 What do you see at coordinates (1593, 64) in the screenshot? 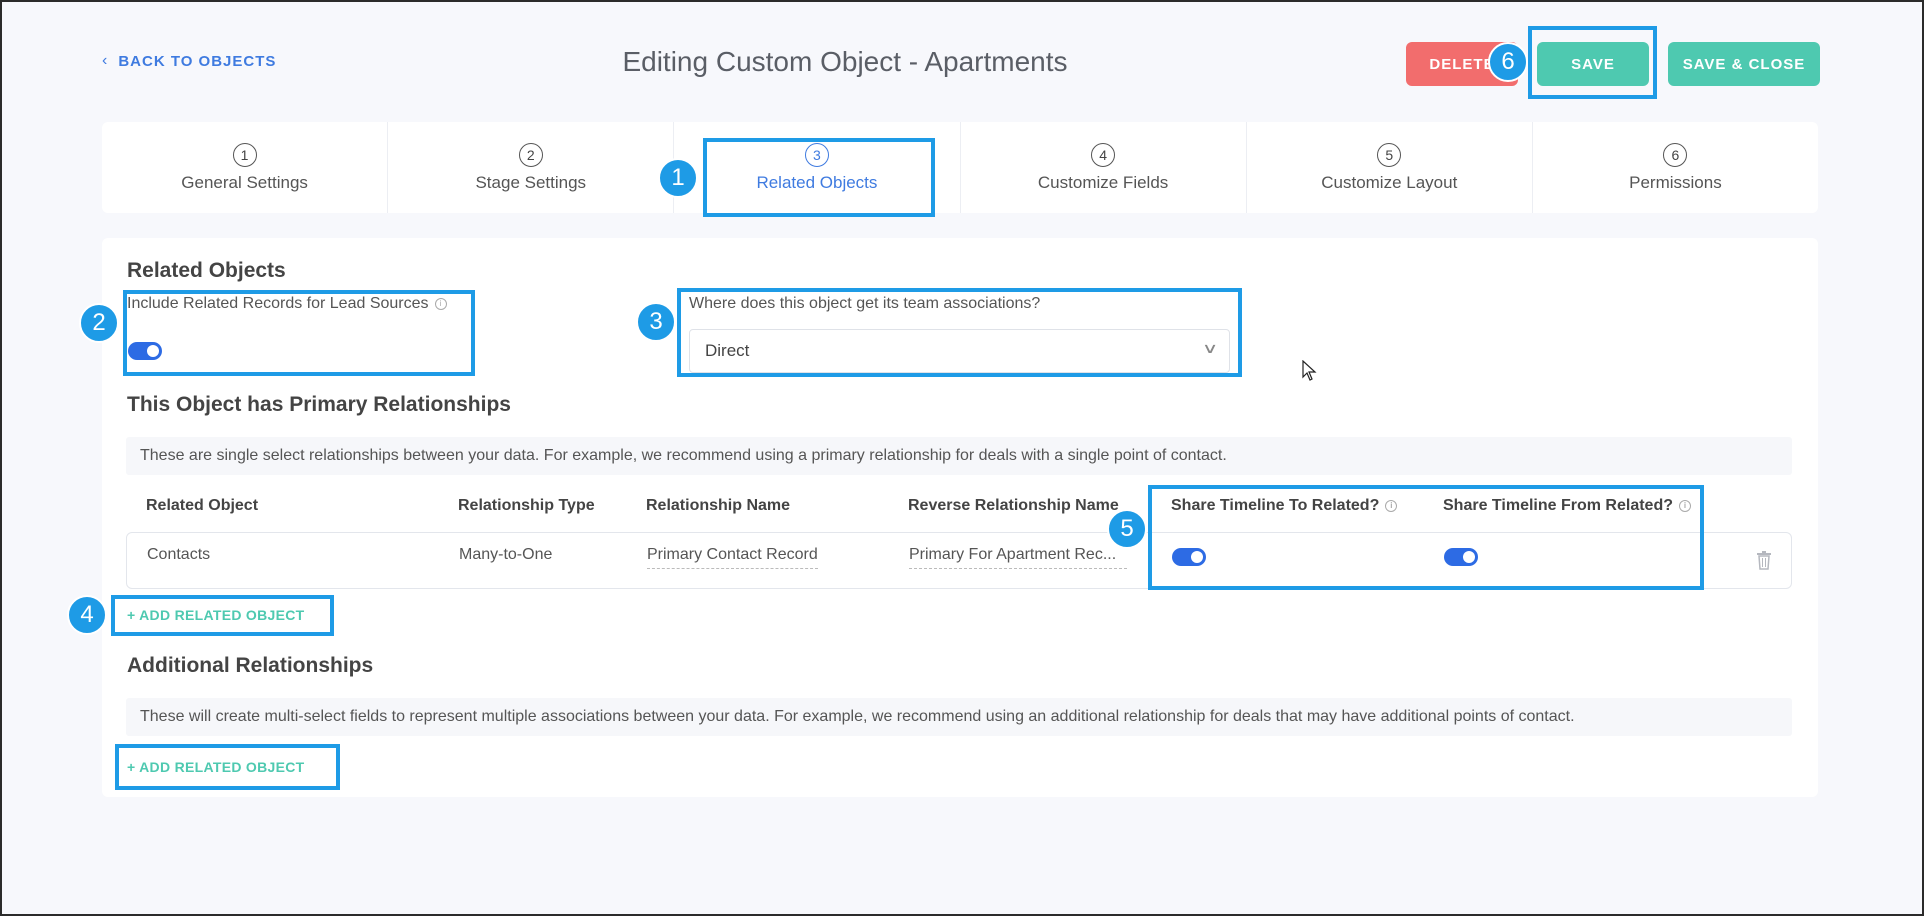
I see `save-button: SAVE` at bounding box center [1593, 64].